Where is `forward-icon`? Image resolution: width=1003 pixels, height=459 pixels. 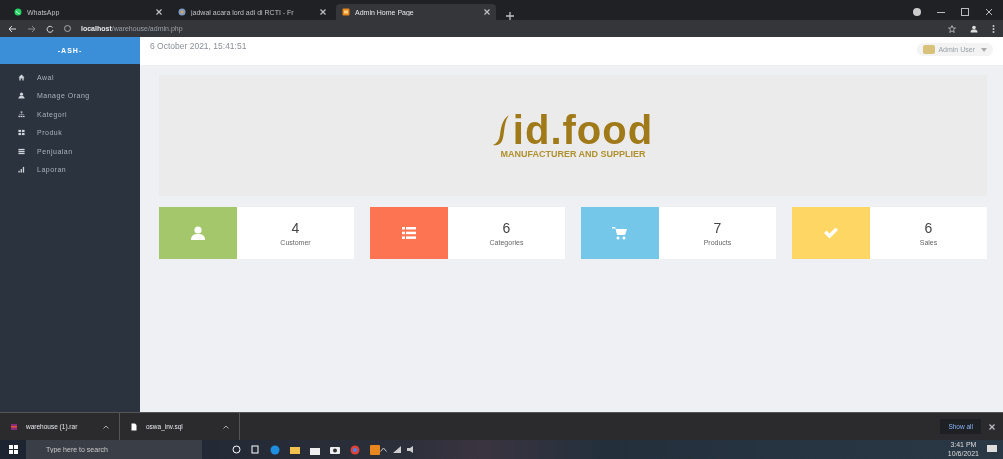
forward-icon is located at coordinates (31, 28).